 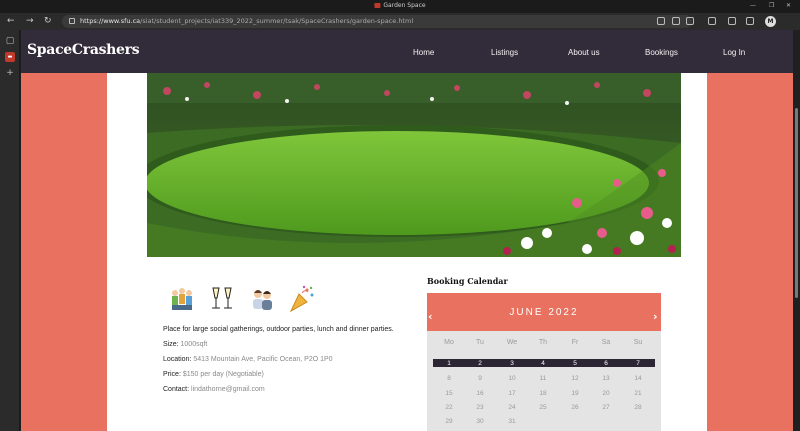 What do you see at coordinates (302, 299) in the screenshot?
I see `party-popper-icon` at bounding box center [302, 299].